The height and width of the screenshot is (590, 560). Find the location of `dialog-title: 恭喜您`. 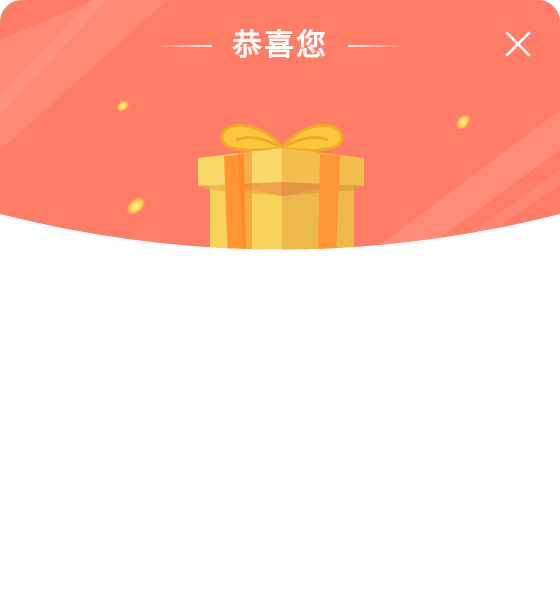

dialog-title: 恭喜您 is located at coordinates (280, 45).